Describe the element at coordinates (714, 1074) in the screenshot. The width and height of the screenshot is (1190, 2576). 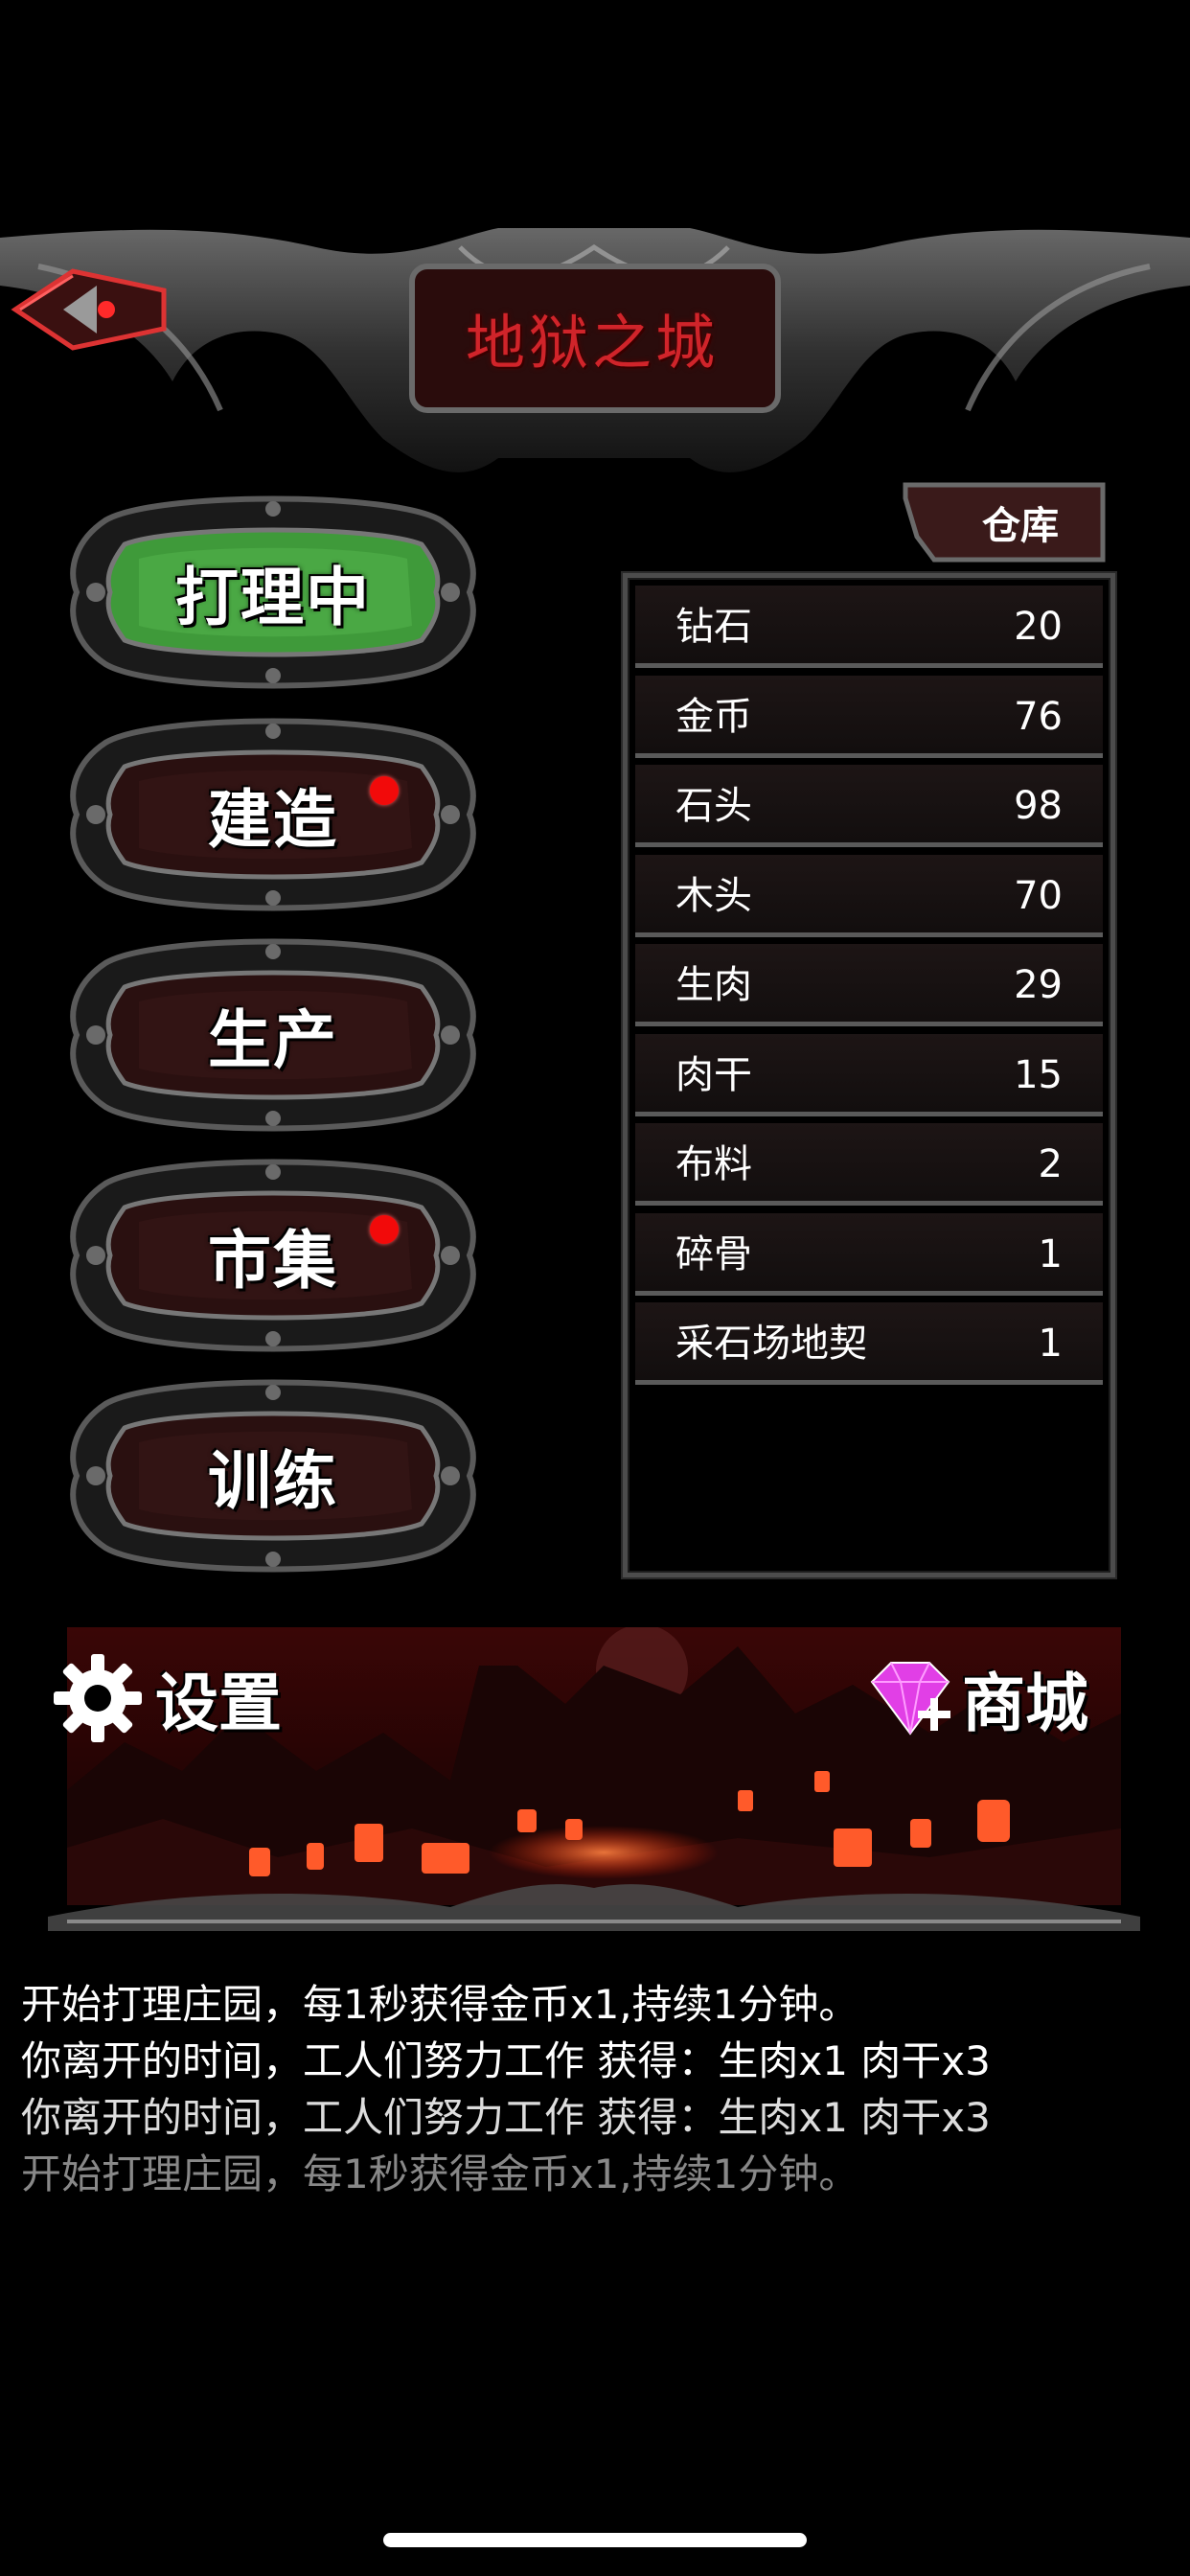
I see `item-name: 肉干` at that location.